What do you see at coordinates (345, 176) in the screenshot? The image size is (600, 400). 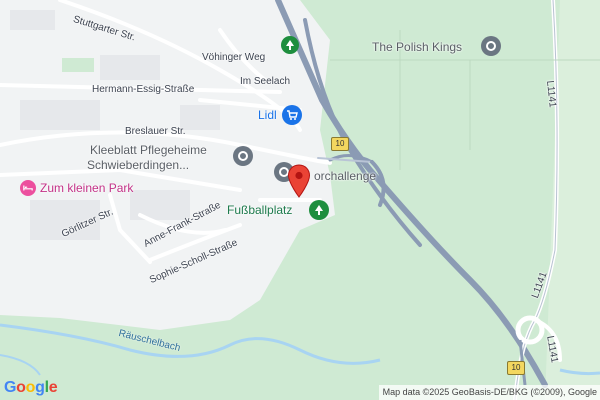 I see `poi-label-challenge: orchallenge` at bounding box center [345, 176].